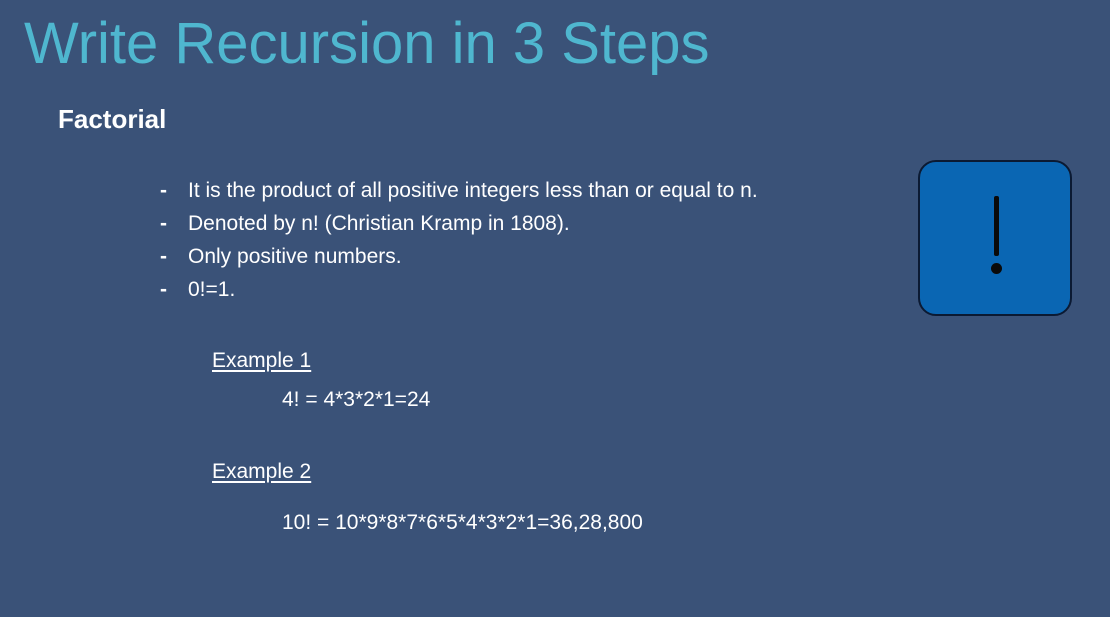  What do you see at coordinates (459, 258) in the screenshot?
I see `bullet-item: - Only positive numbers.` at bounding box center [459, 258].